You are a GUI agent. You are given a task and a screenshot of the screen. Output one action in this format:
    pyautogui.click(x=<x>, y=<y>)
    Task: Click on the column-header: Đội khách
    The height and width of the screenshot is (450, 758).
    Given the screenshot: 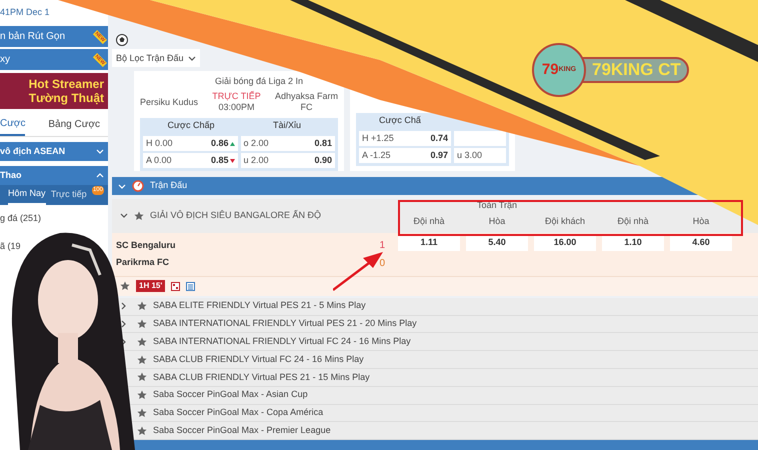 What is the action you would take?
    pyautogui.click(x=565, y=221)
    